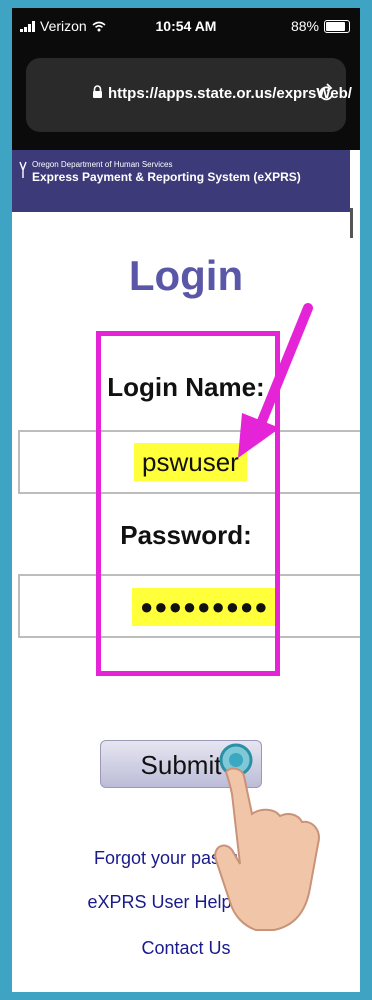  Describe the element at coordinates (186, 858) in the screenshot. I see `forgot-password-link: Forgot your password?` at that location.